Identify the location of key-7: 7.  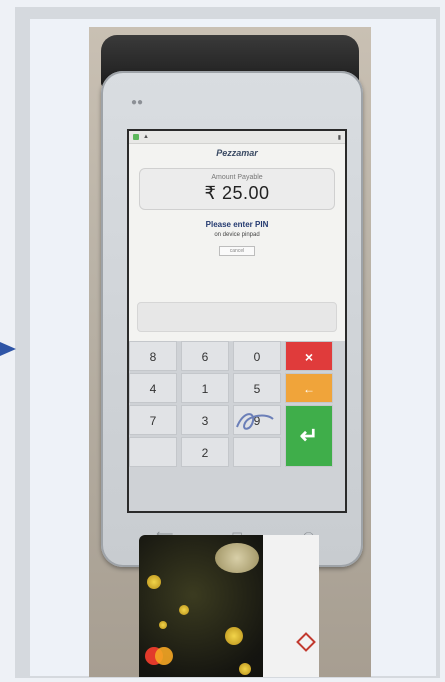
(153, 420).